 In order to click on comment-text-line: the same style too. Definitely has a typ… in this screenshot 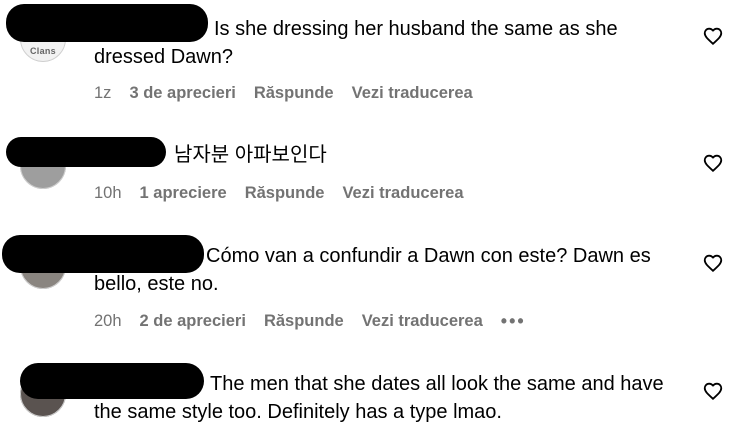, I will do `click(298, 412)`.